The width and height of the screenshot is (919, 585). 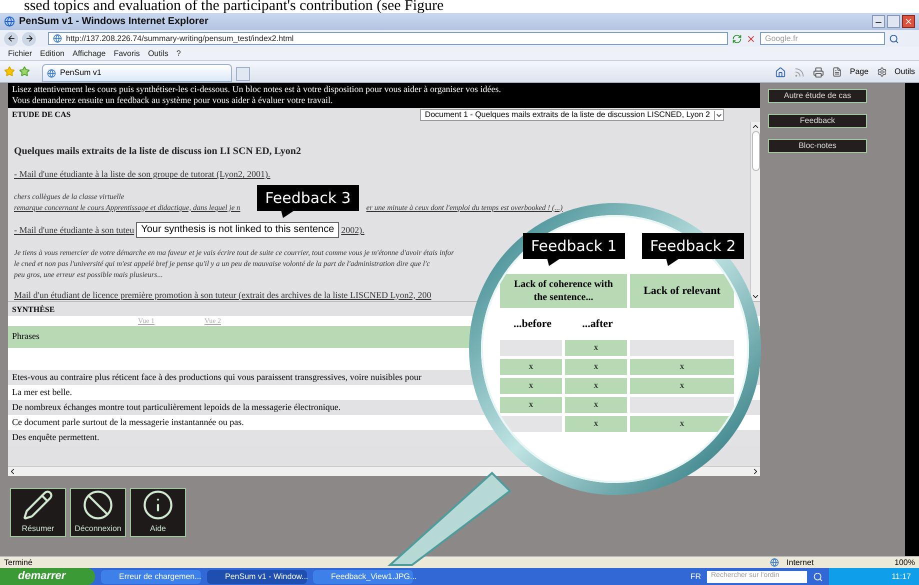 What do you see at coordinates (718, 115) in the screenshot?
I see `dropdown-caret-icon` at bounding box center [718, 115].